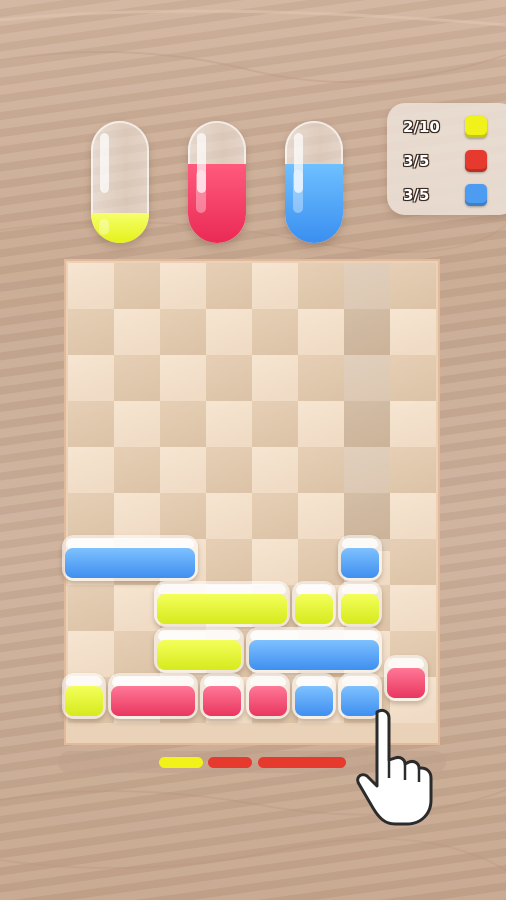 Image resolution: width=506 pixels, height=900 pixels. I want to click on next-block-yellow, so click(181, 762).